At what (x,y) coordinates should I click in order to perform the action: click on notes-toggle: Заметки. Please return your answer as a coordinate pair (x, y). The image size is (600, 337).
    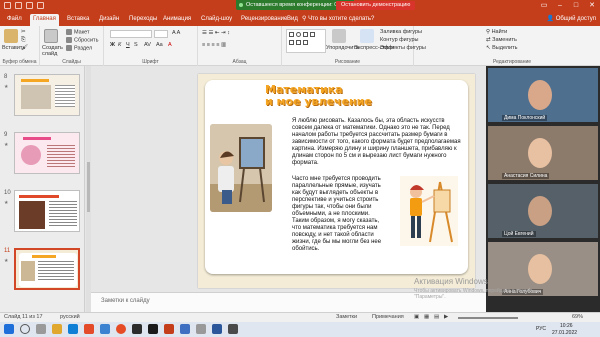
    Looking at the image, I should click on (346, 317).